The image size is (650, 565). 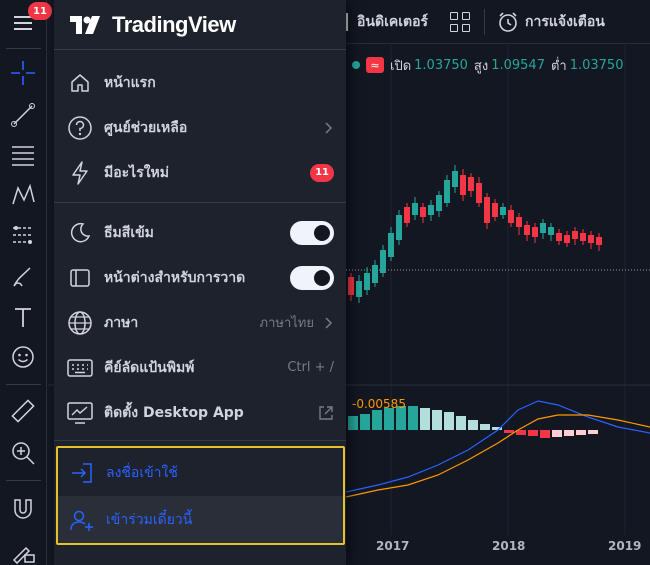 I want to click on pencil-lock-icon, so click(x=23, y=555).